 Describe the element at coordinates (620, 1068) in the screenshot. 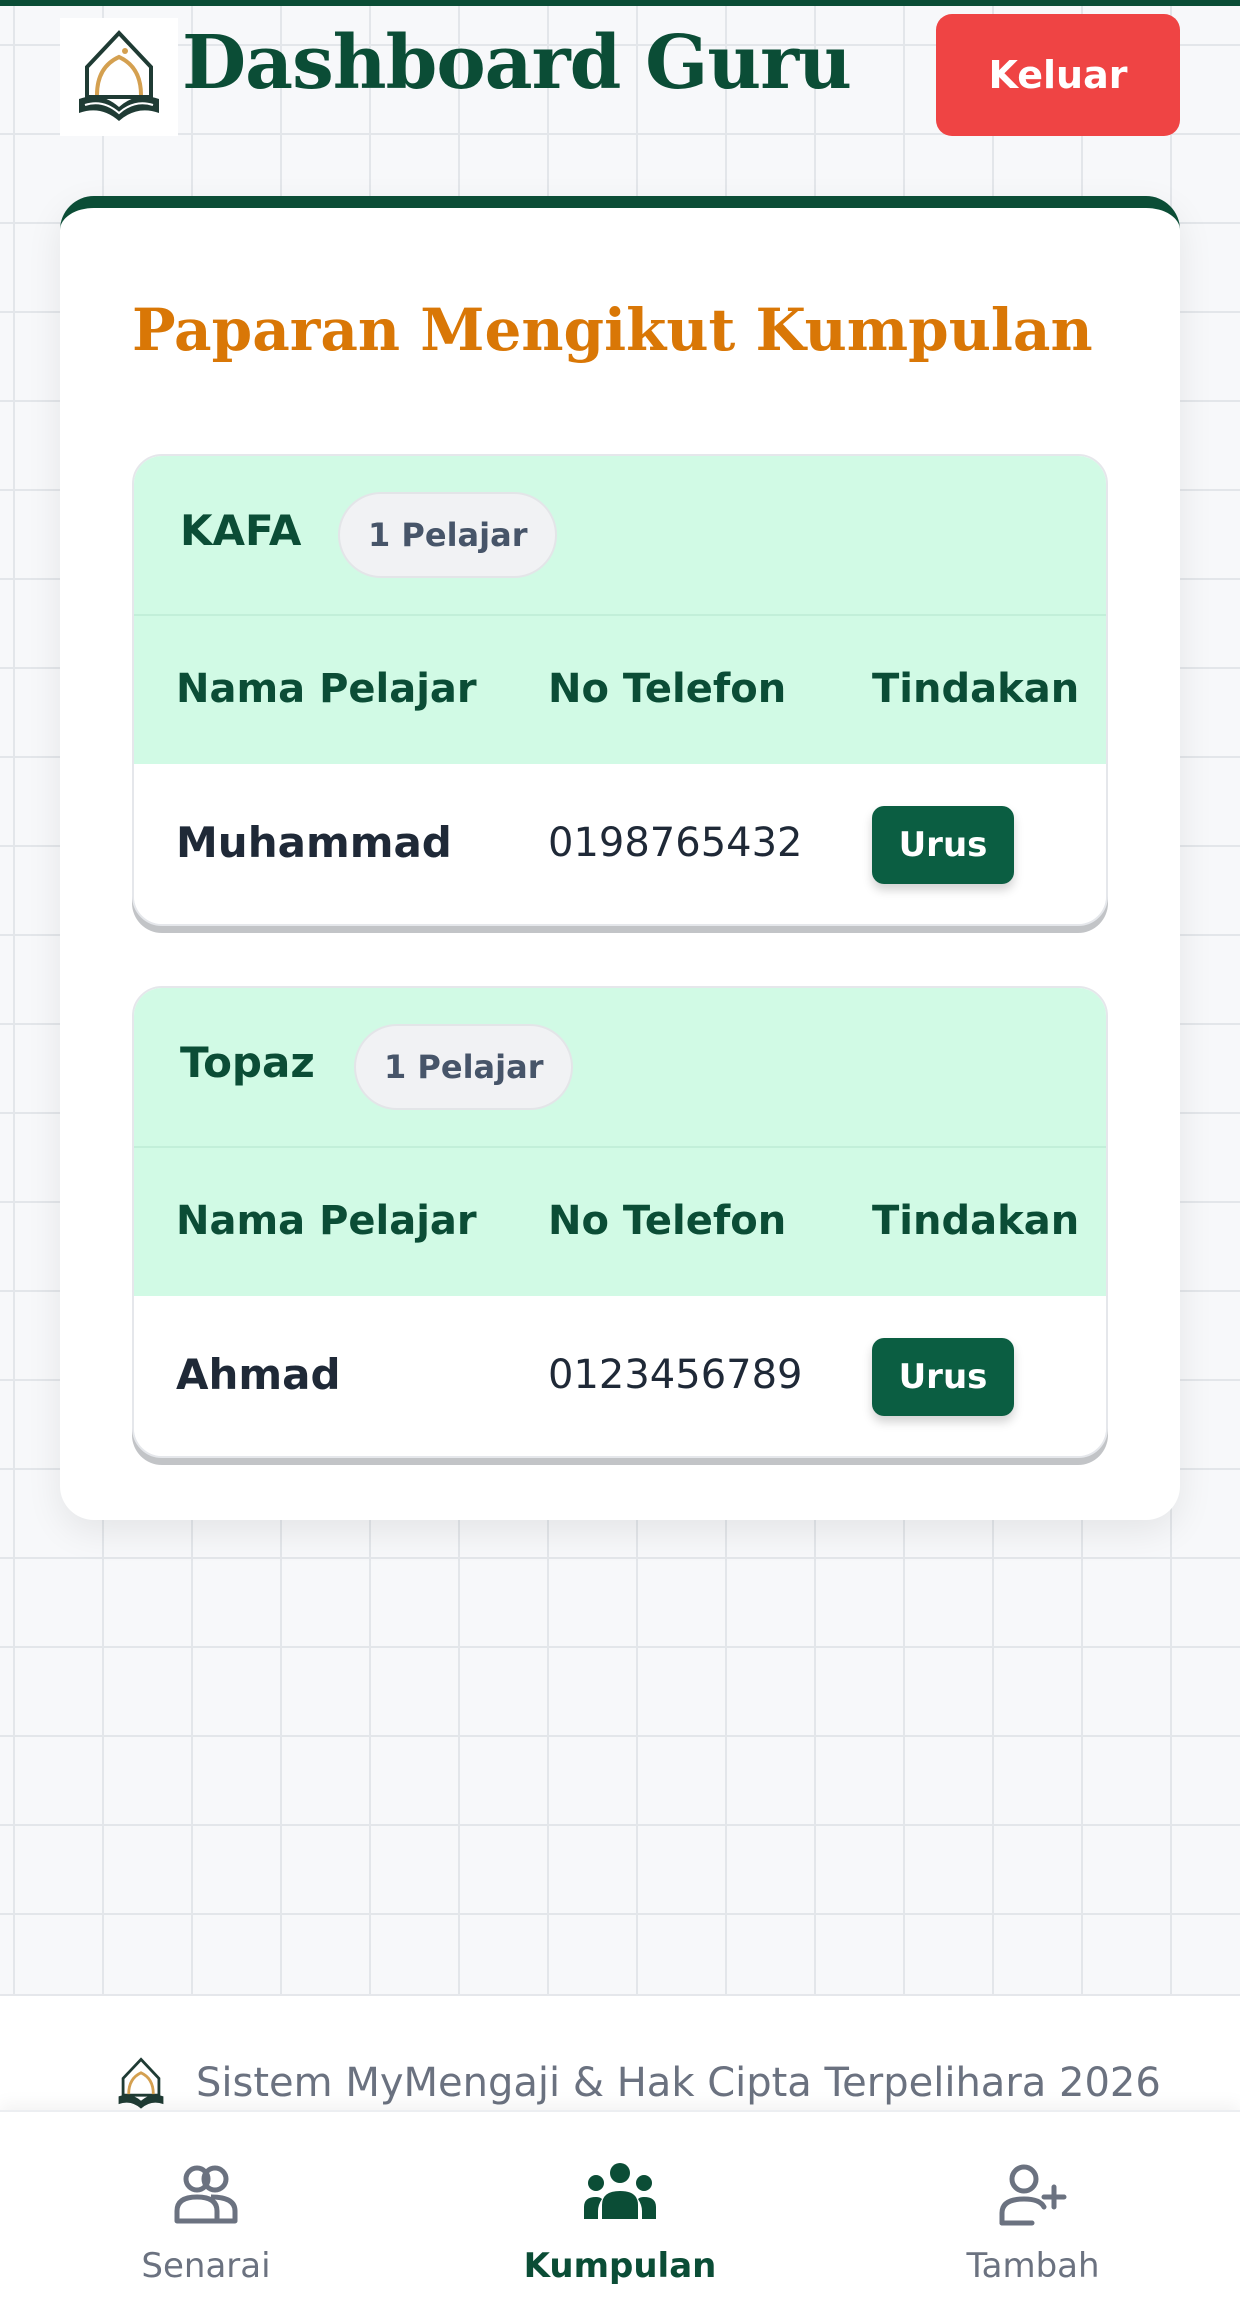

I see `group-header: Topaz 1 Pelajar` at that location.